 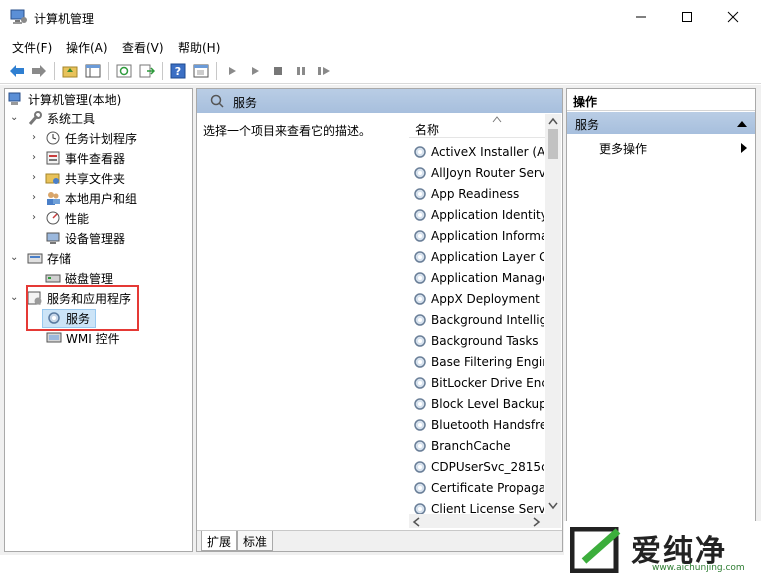 I want to click on service-row: Block Level Backup, so click(x=478, y=403).